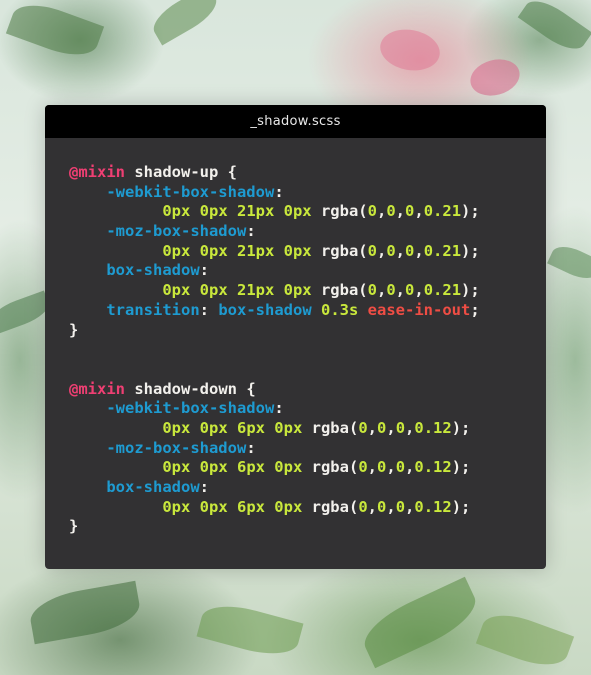  I want to click on code-line: -webkit-box-shadow:, so click(274, 409).